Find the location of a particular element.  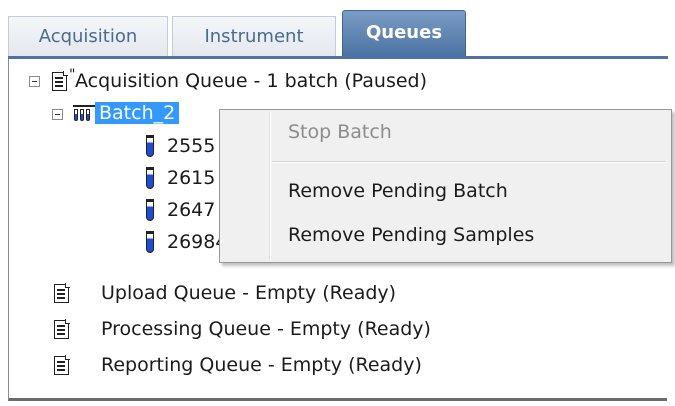

collapse-acquisition-queue-icon is located at coordinates (34, 81).